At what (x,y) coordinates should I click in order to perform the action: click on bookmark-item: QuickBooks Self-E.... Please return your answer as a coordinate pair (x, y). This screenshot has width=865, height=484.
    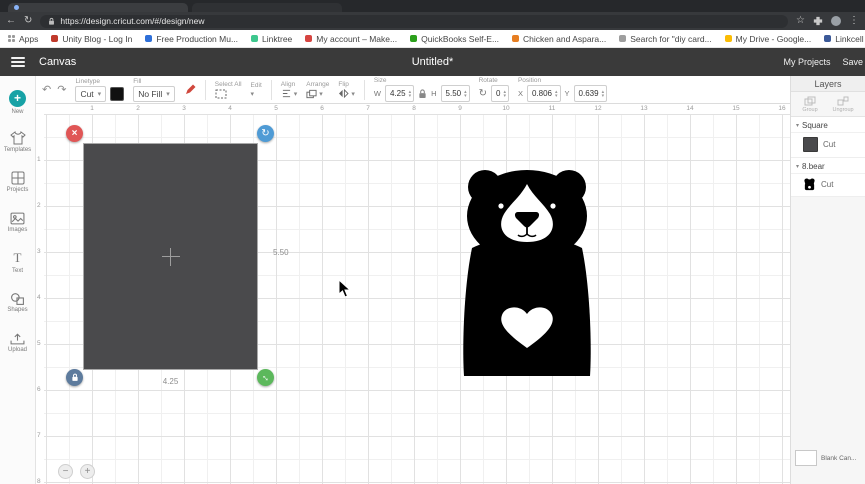
    Looking at the image, I should click on (454, 39).